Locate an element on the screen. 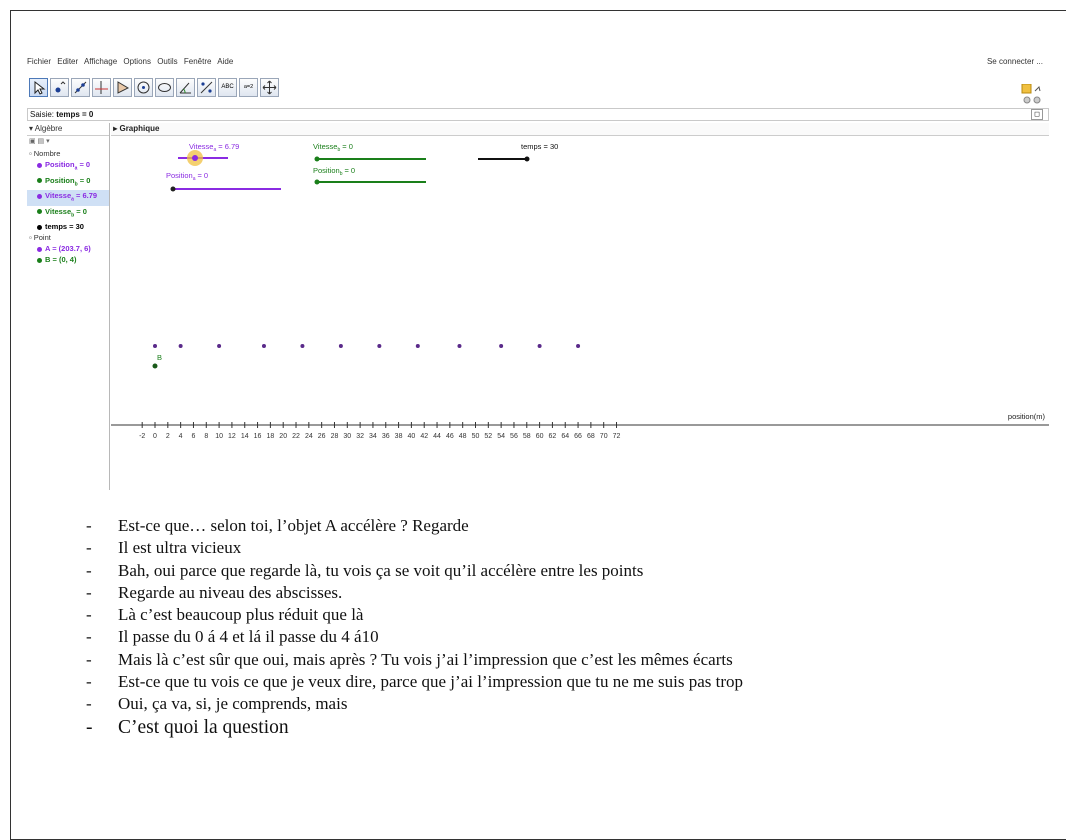 This screenshot has width=1066, height=840. x-tick-label: 16 is located at coordinates (258, 436).